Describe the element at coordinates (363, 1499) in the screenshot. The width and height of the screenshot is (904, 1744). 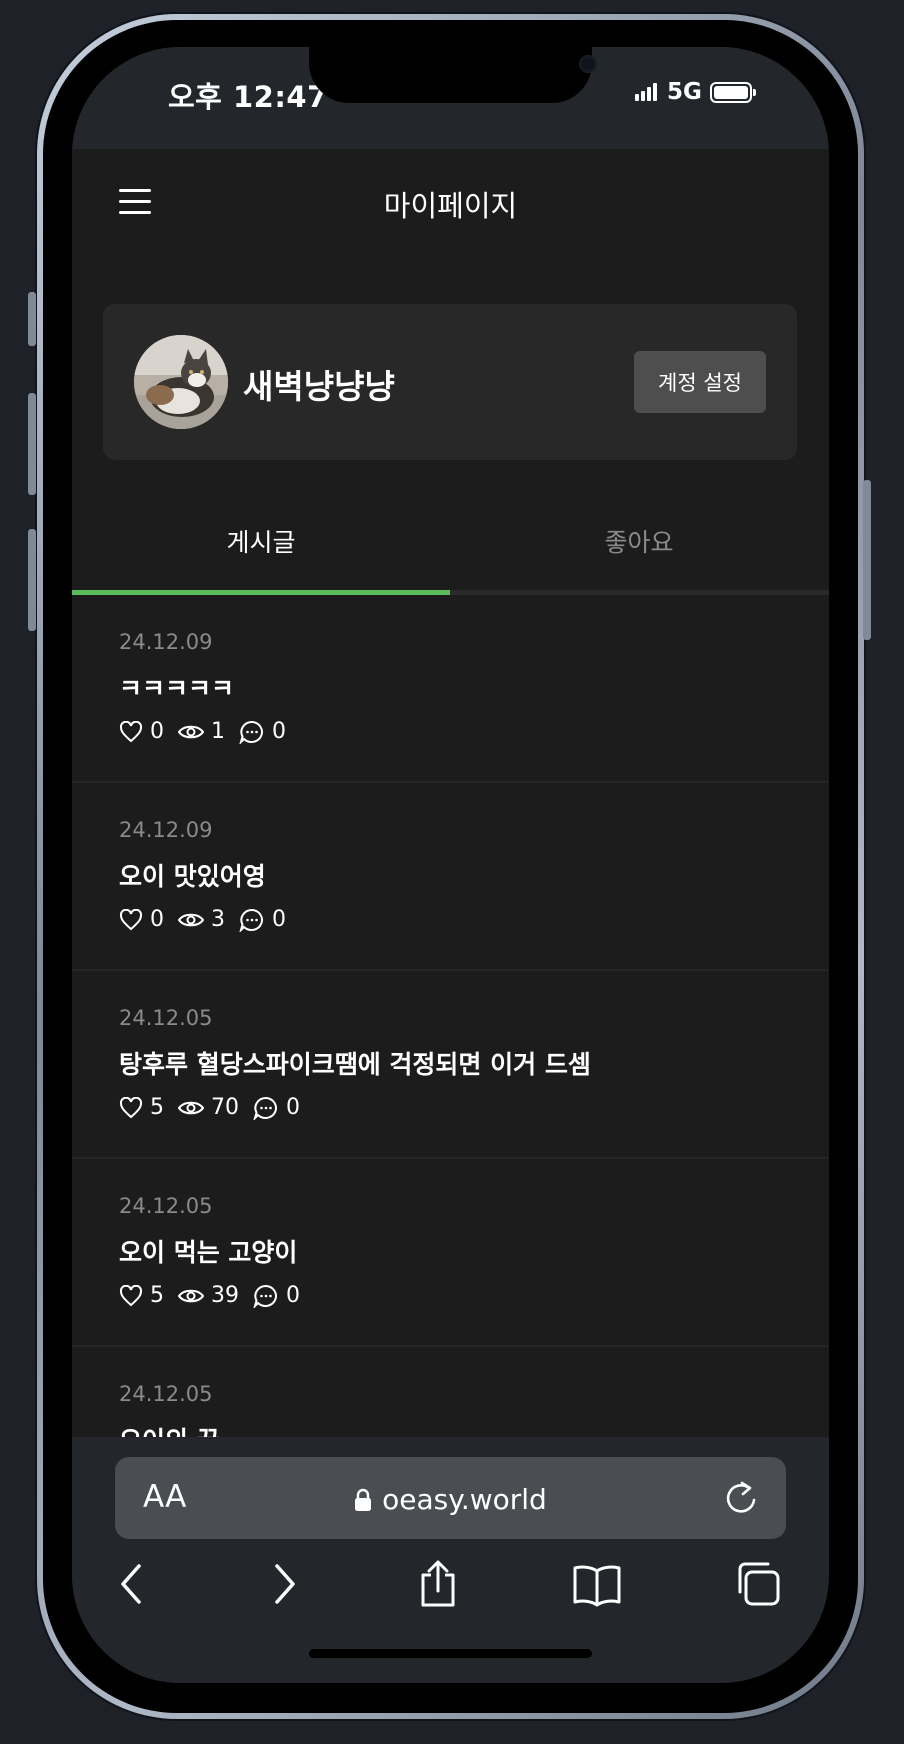
I see `lock-icon` at that location.